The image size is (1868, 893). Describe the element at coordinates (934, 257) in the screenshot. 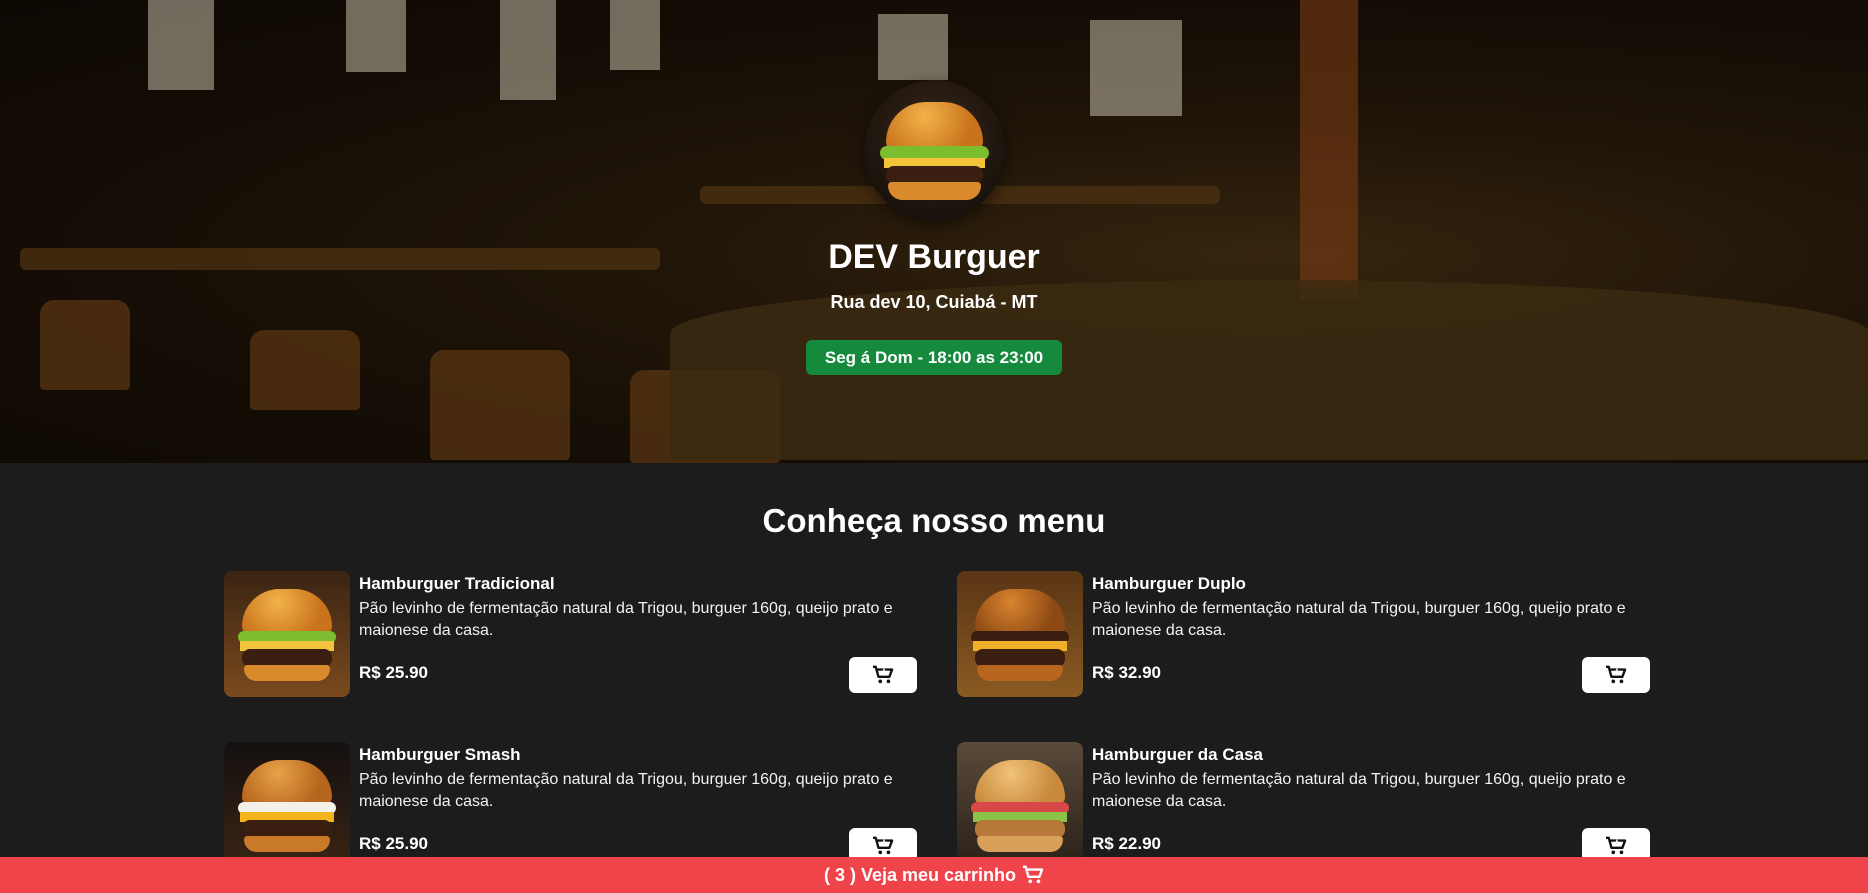

I see `restaurant-name: DEV Burguer` at that location.